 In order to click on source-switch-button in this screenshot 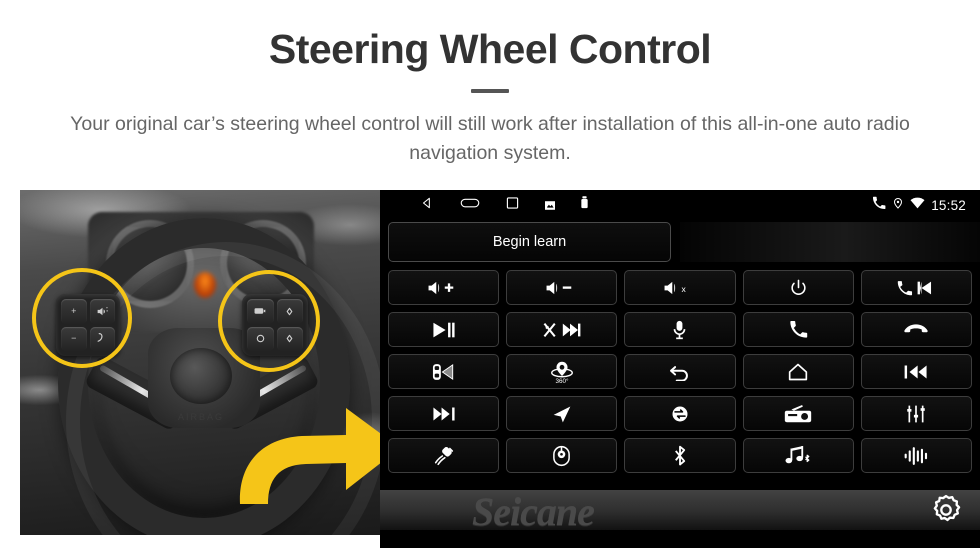, I will do `click(680, 413)`.